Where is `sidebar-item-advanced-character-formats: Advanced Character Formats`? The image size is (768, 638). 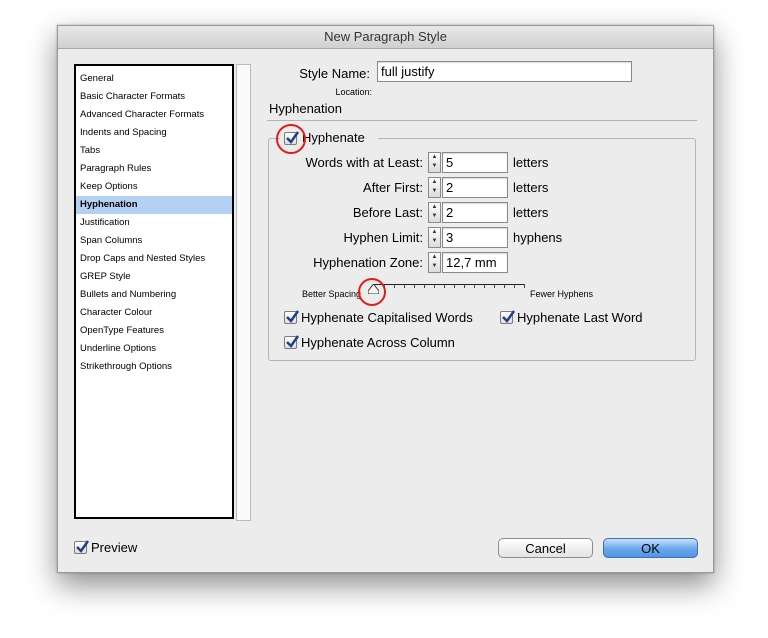 sidebar-item-advanced-character-formats: Advanced Character Formats is located at coordinates (154, 115).